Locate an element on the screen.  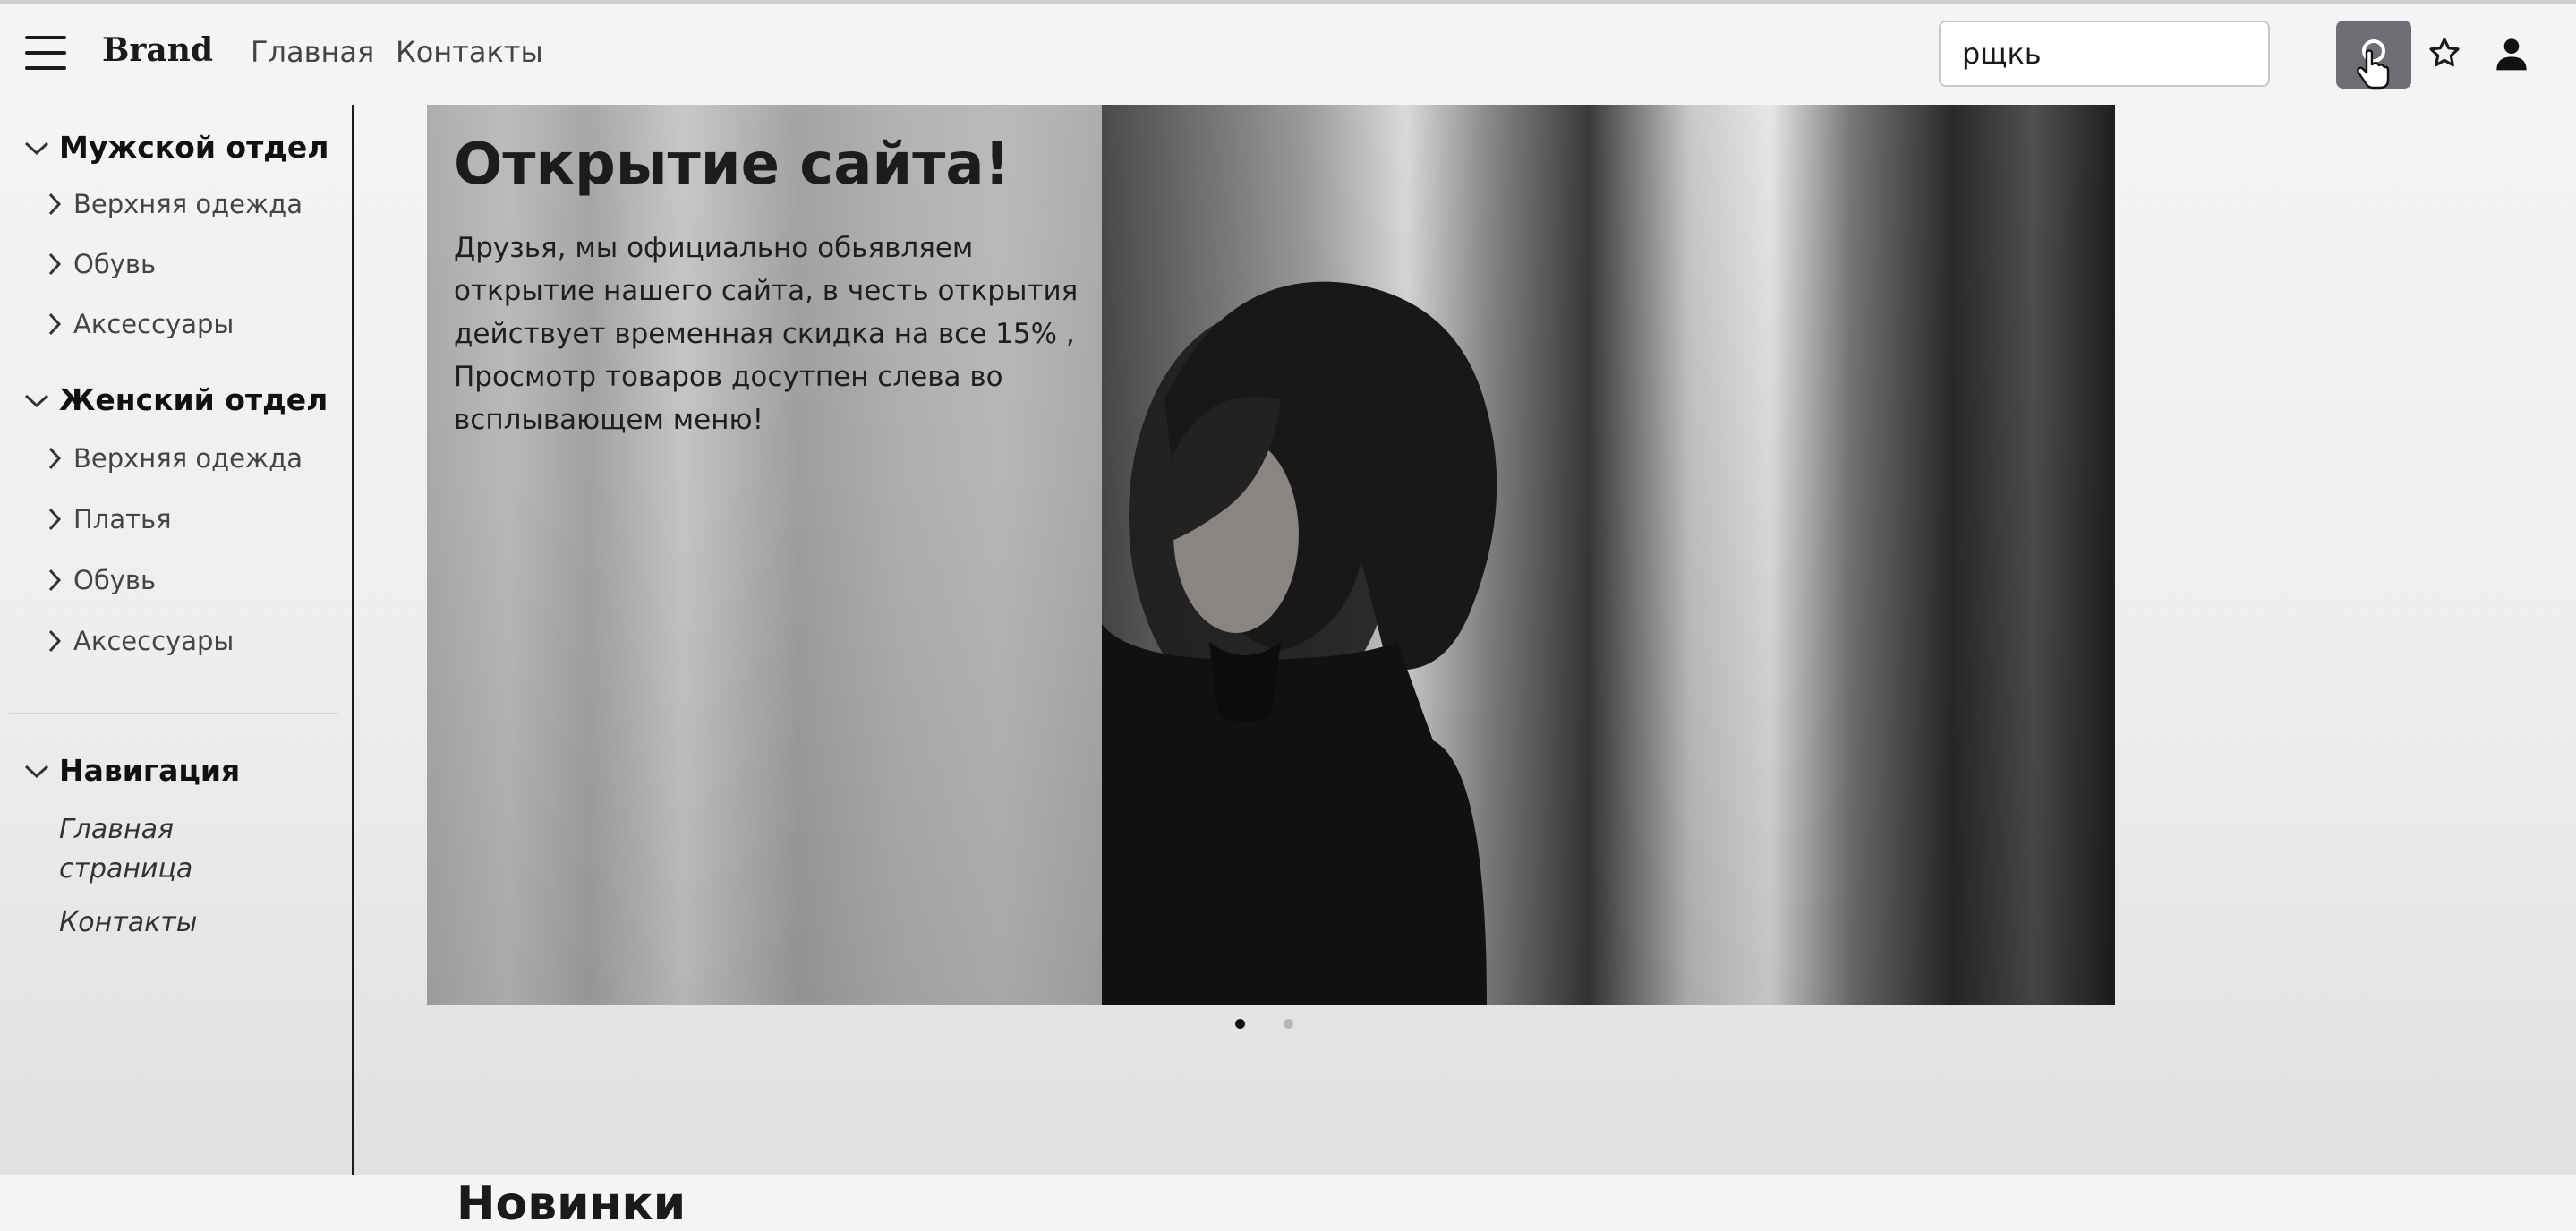
brand-logo: Brand is located at coordinates (157, 50).